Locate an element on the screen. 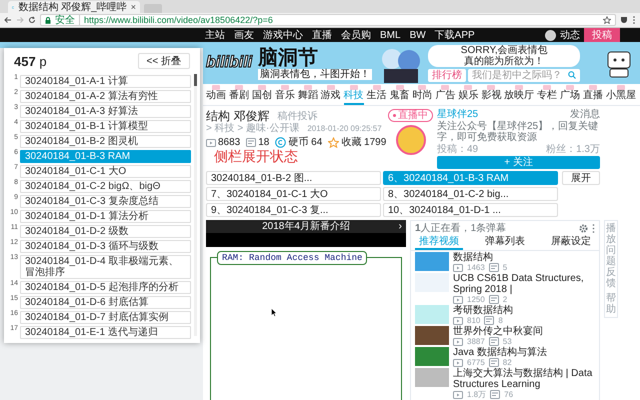 This screenshot has width=640, height=400. part-list-item: 30240184_01-D-1 算法分析 is located at coordinates (105, 216).